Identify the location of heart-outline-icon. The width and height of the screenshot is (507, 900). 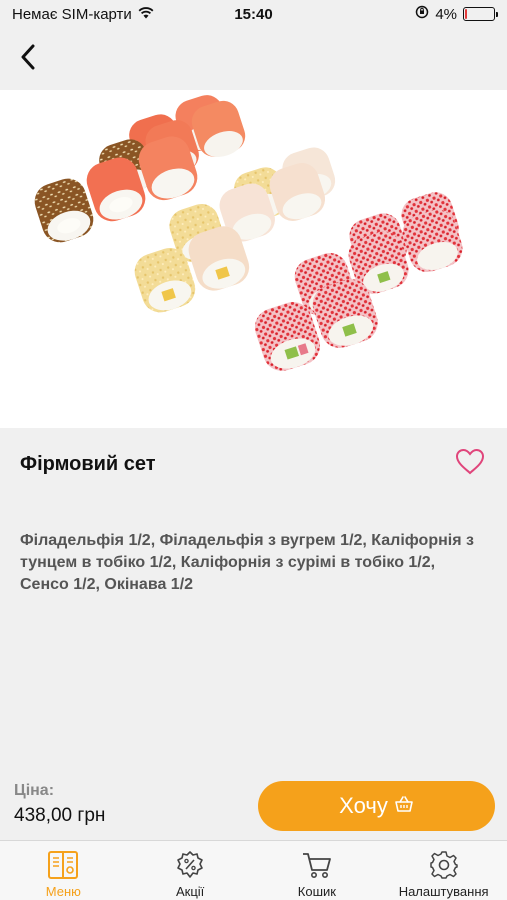
(470, 464).